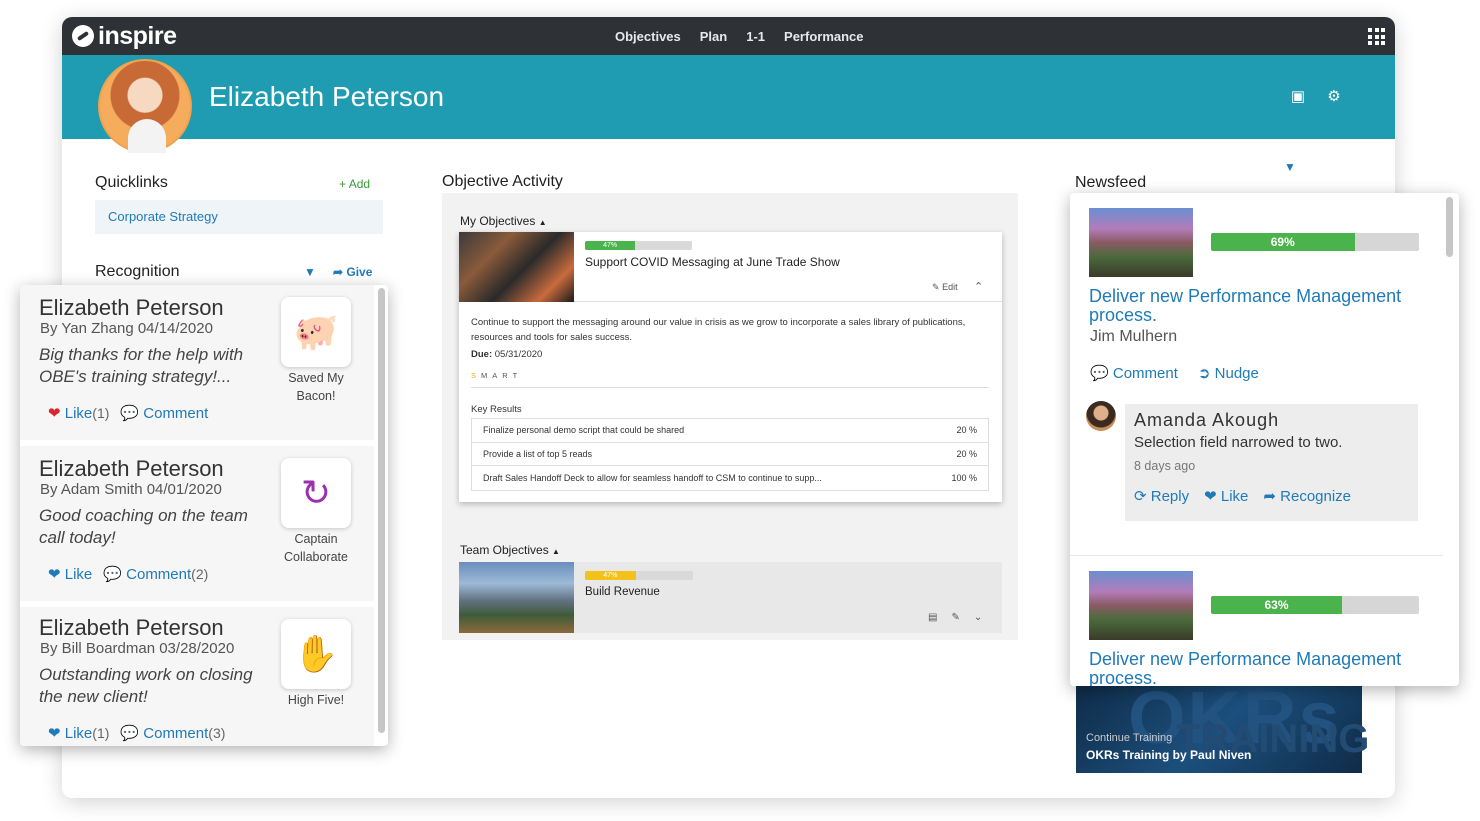  I want to click on key-result-row: Provide a list of top 5 reads 20 %, so click(730, 454).